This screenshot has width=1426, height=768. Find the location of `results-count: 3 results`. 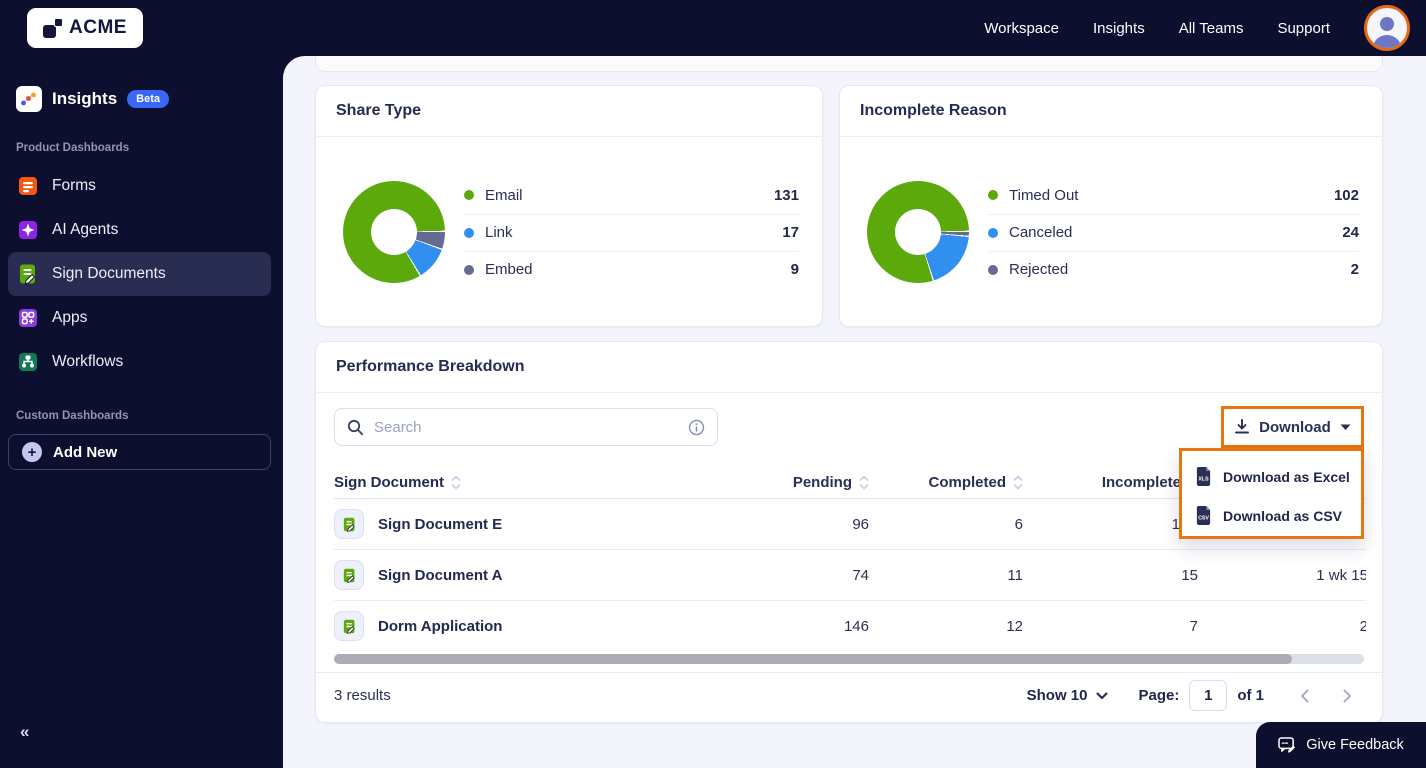

results-count: 3 results is located at coordinates (362, 695).